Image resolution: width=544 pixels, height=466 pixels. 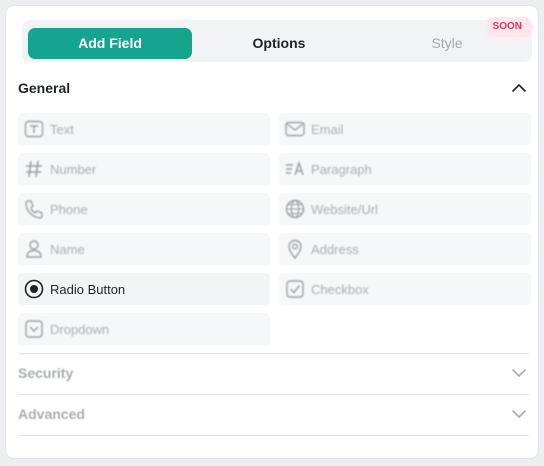 What do you see at coordinates (510, 27) in the screenshot?
I see `soon-badge: SOON` at bounding box center [510, 27].